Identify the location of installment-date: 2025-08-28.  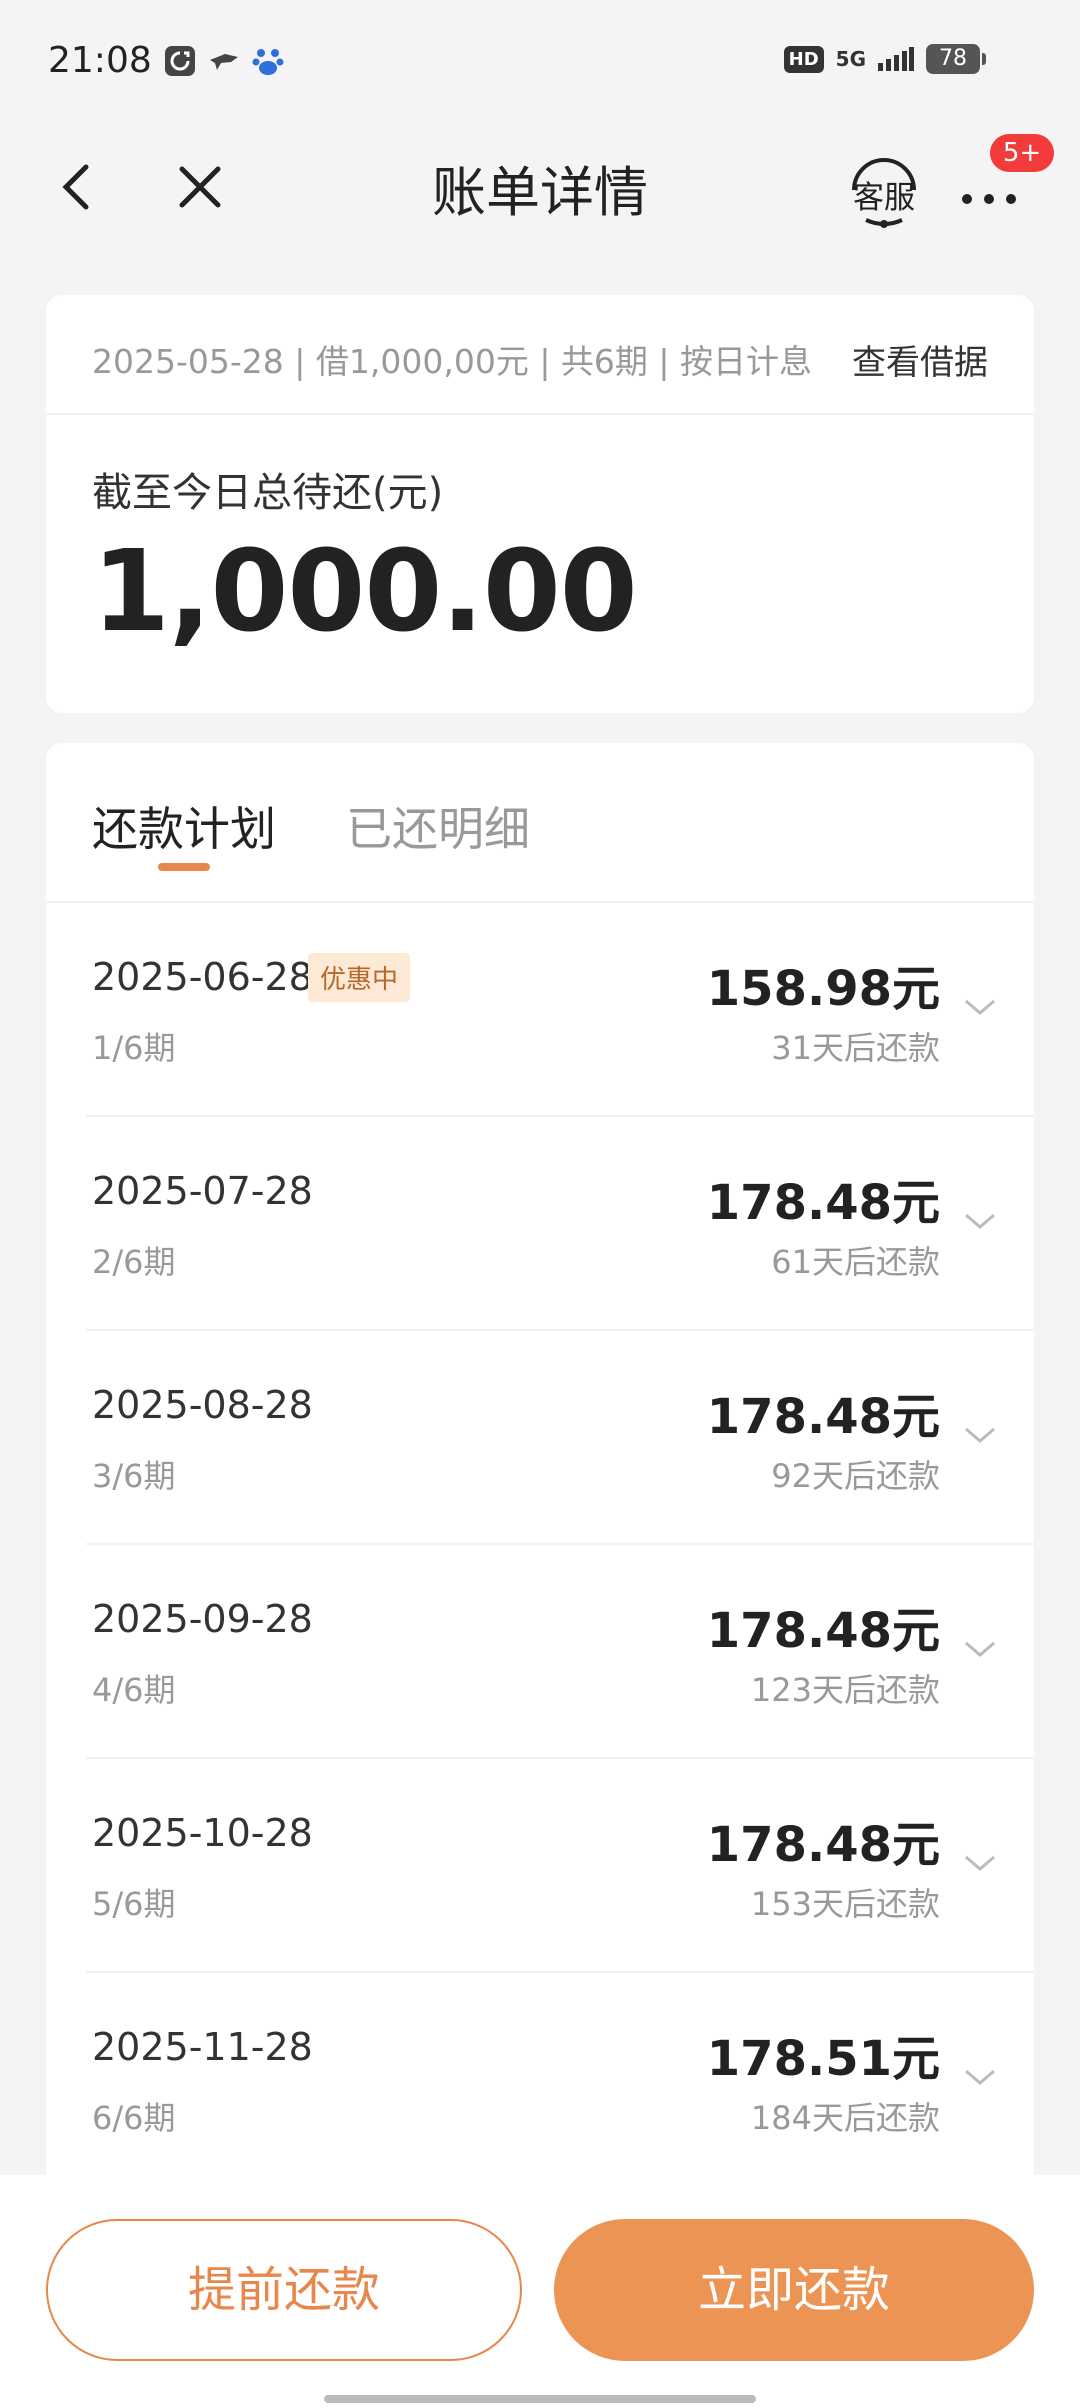
(202, 1405).